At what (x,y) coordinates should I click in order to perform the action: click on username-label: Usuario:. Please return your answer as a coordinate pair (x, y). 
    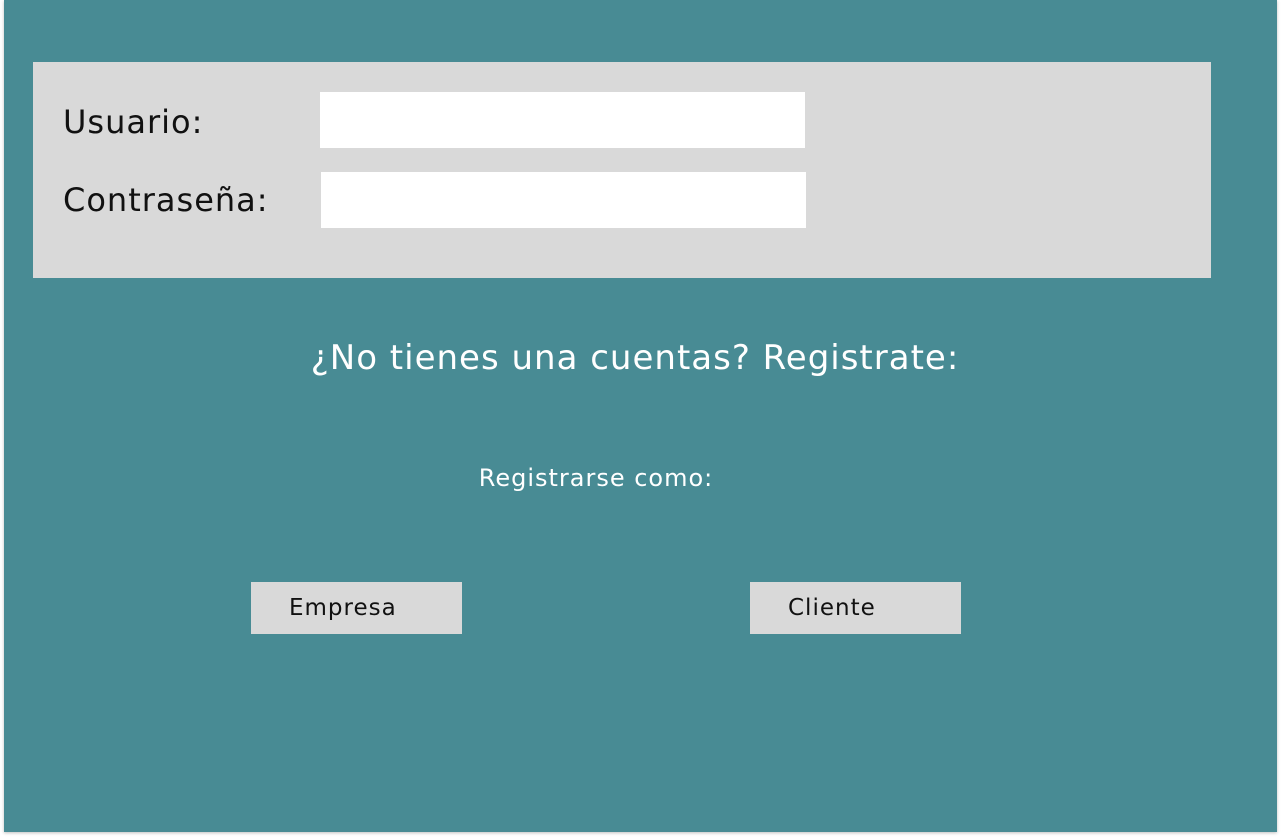
    Looking at the image, I should click on (133, 122).